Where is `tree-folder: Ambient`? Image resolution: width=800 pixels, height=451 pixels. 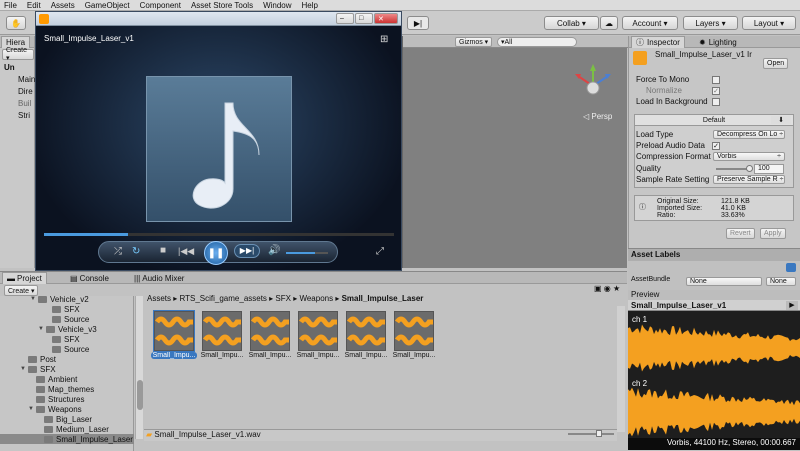
tree-folder: Ambient is located at coordinates (56, 379).